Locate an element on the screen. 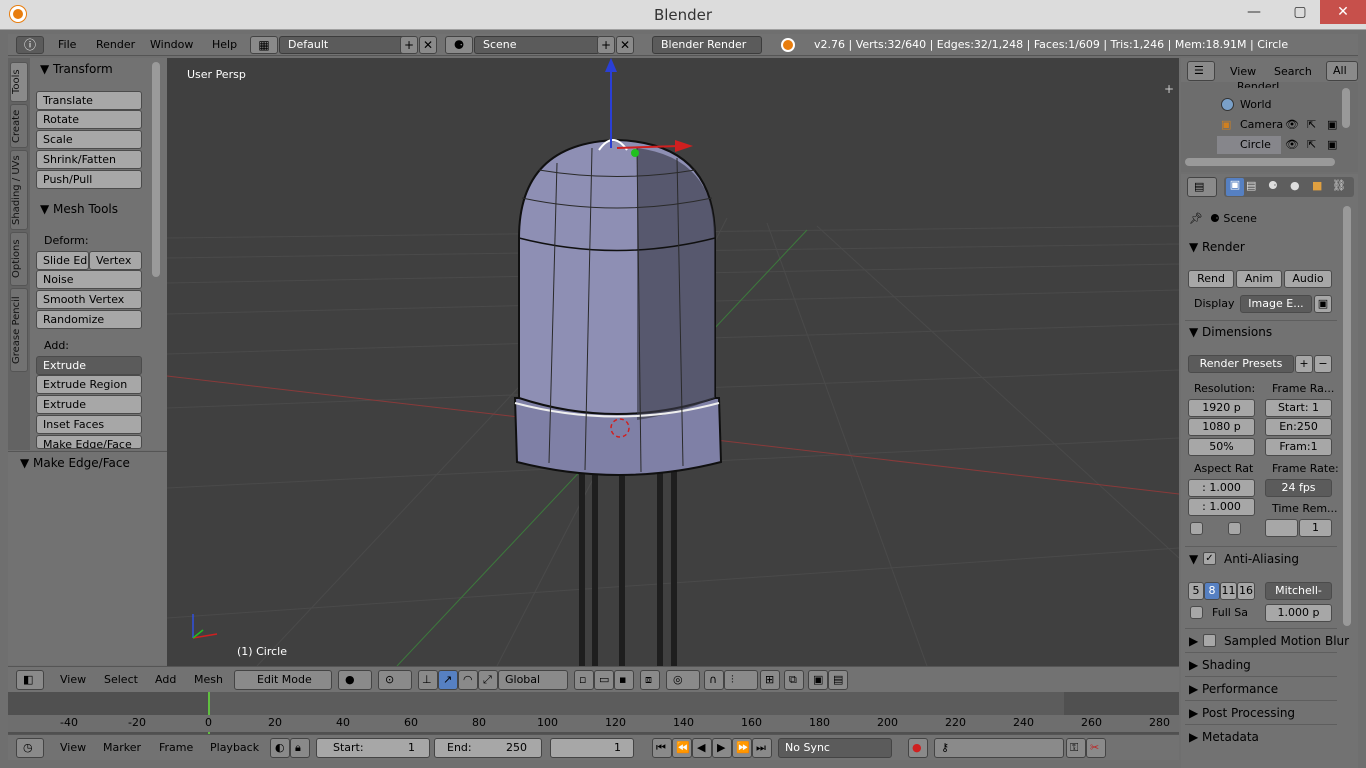 The width and height of the screenshot is (1366, 768). world-context-icon: ● is located at coordinates (1295, 185).